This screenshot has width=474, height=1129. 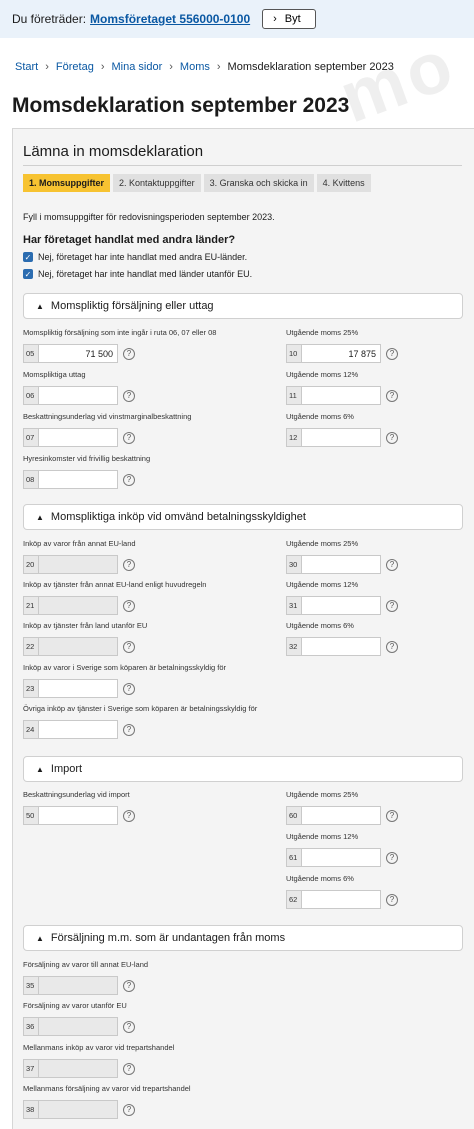 What do you see at coordinates (26, 67) in the screenshot?
I see `breadcrumb-start: Start` at bounding box center [26, 67].